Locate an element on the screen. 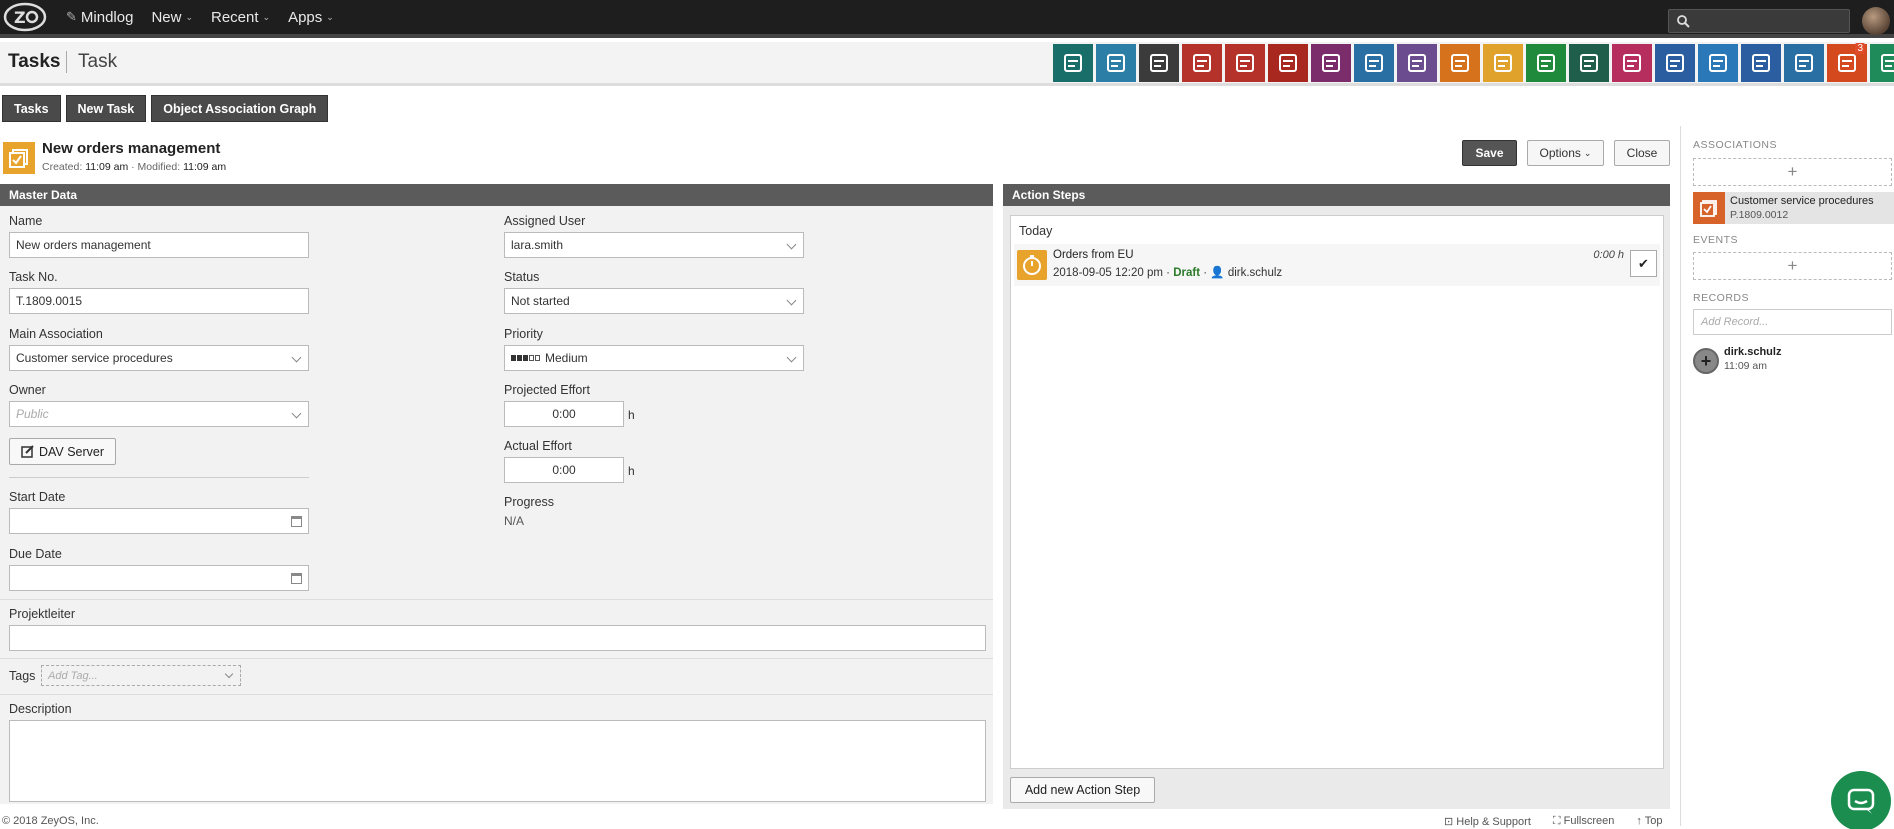  shipping-icon is located at coordinates (1589, 63).